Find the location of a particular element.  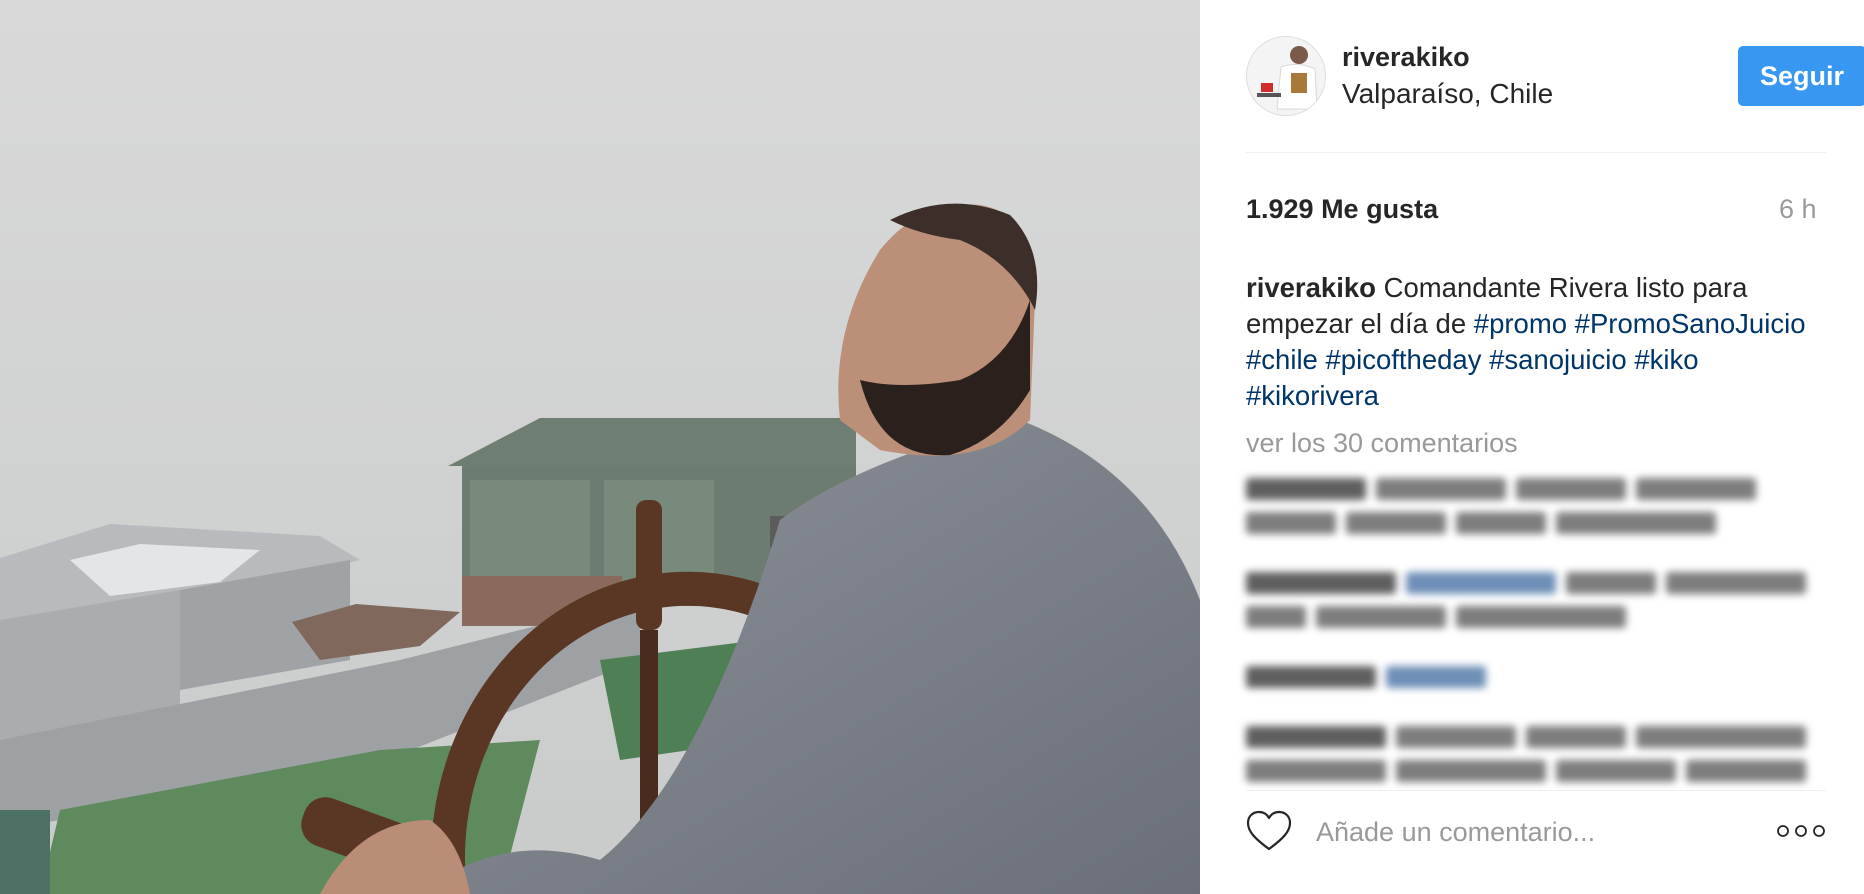

header-divider is located at coordinates (1536, 152).